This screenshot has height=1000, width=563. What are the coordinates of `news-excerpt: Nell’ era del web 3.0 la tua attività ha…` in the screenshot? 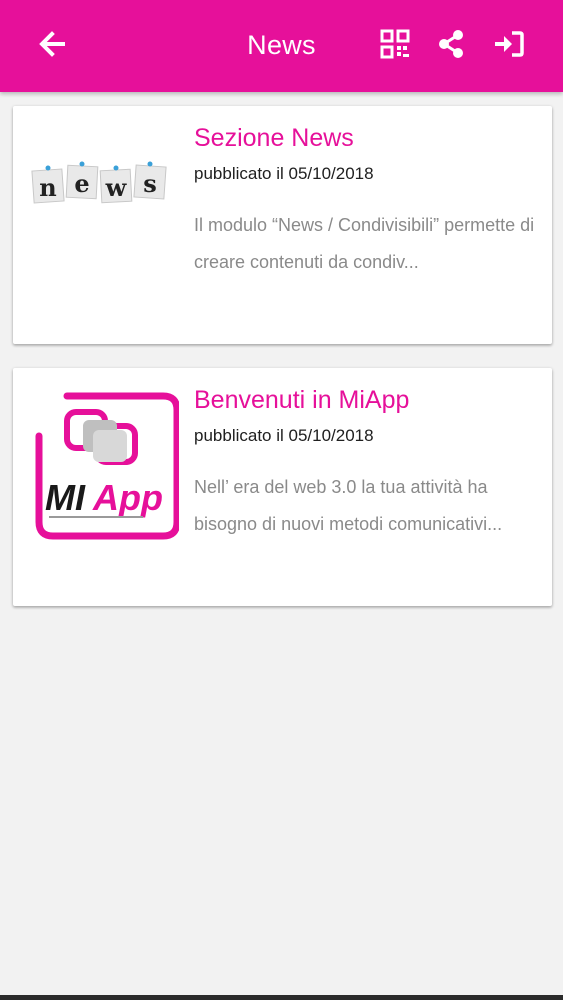 It's located at (348, 505).